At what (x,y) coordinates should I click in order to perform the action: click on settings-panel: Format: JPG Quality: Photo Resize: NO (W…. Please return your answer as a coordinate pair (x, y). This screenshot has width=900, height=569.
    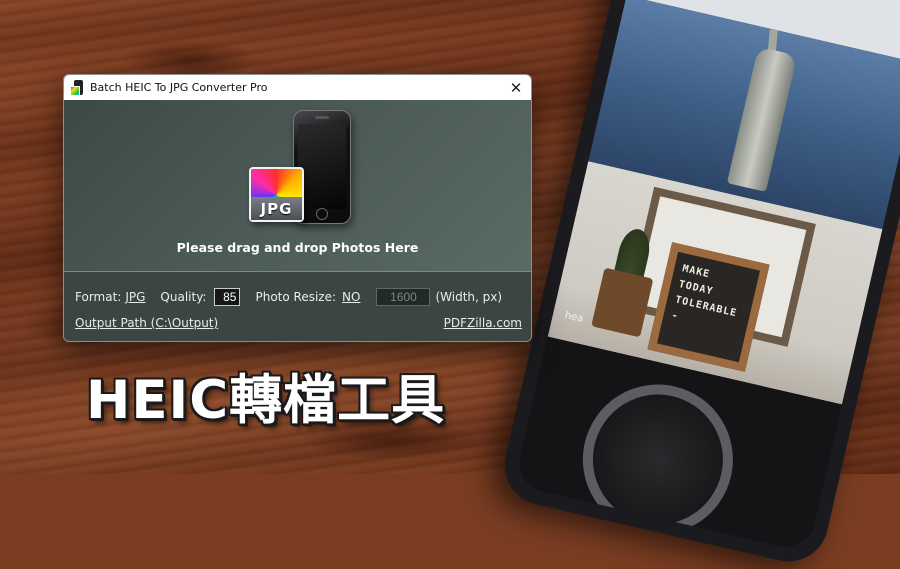
    Looking at the image, I should click on (297, 306).